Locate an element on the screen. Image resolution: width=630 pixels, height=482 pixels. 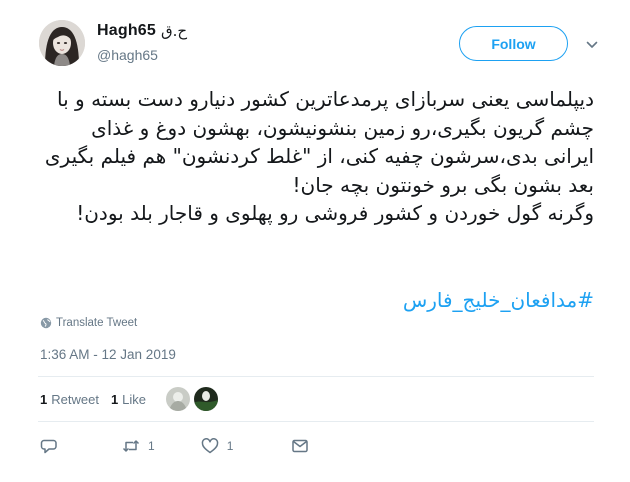
like-button: 1 is located at coordinates (217, 446).